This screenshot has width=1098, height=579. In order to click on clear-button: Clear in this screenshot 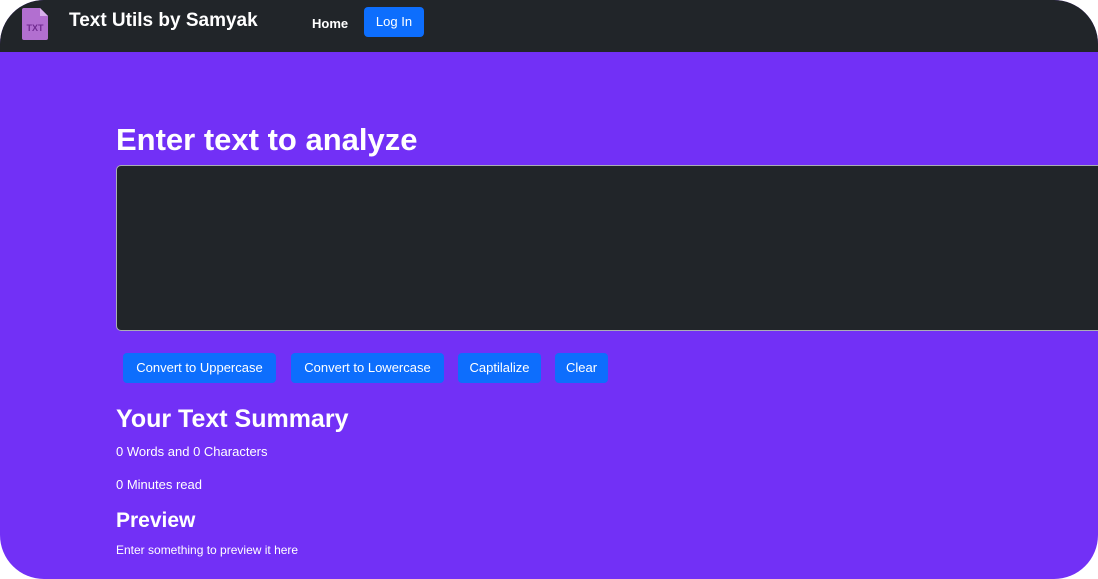, I will do `click(581, 368)`.